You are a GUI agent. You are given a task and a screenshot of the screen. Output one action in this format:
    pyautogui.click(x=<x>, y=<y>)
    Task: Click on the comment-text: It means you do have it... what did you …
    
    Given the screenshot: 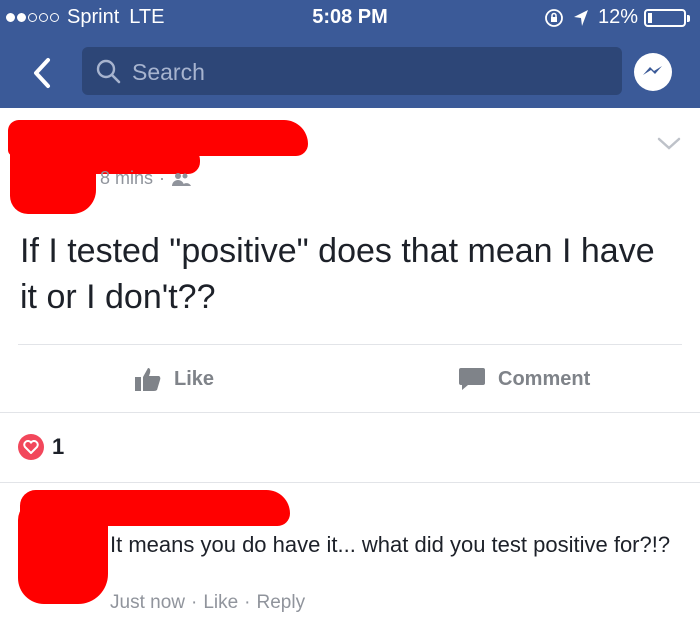 What is the action you would take?
    pyautogui.click(x=390, y=544)
    